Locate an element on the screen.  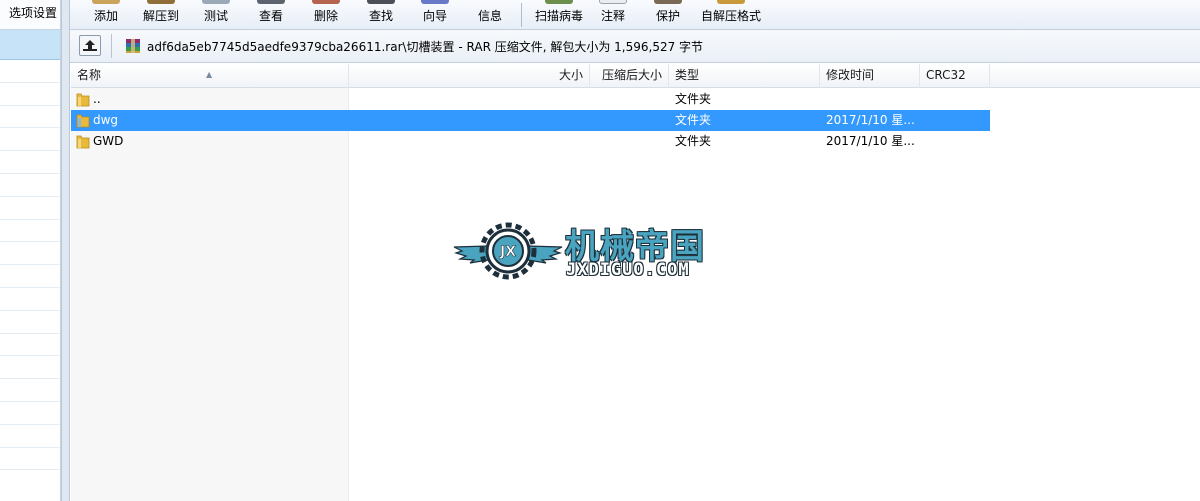
file-name: .. is located at coordinates (97, 99).